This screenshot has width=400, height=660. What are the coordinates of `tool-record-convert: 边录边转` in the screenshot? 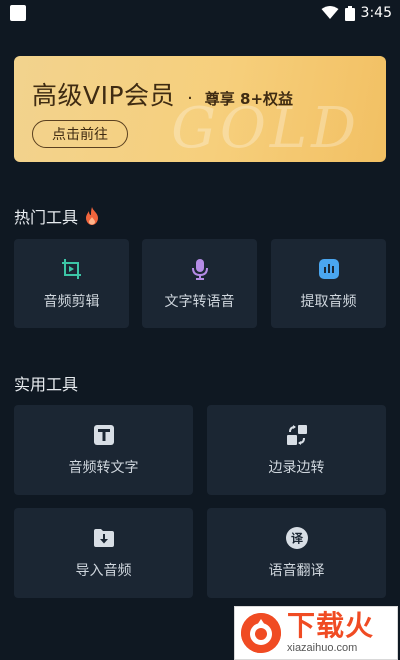 It's located at (296, 450).